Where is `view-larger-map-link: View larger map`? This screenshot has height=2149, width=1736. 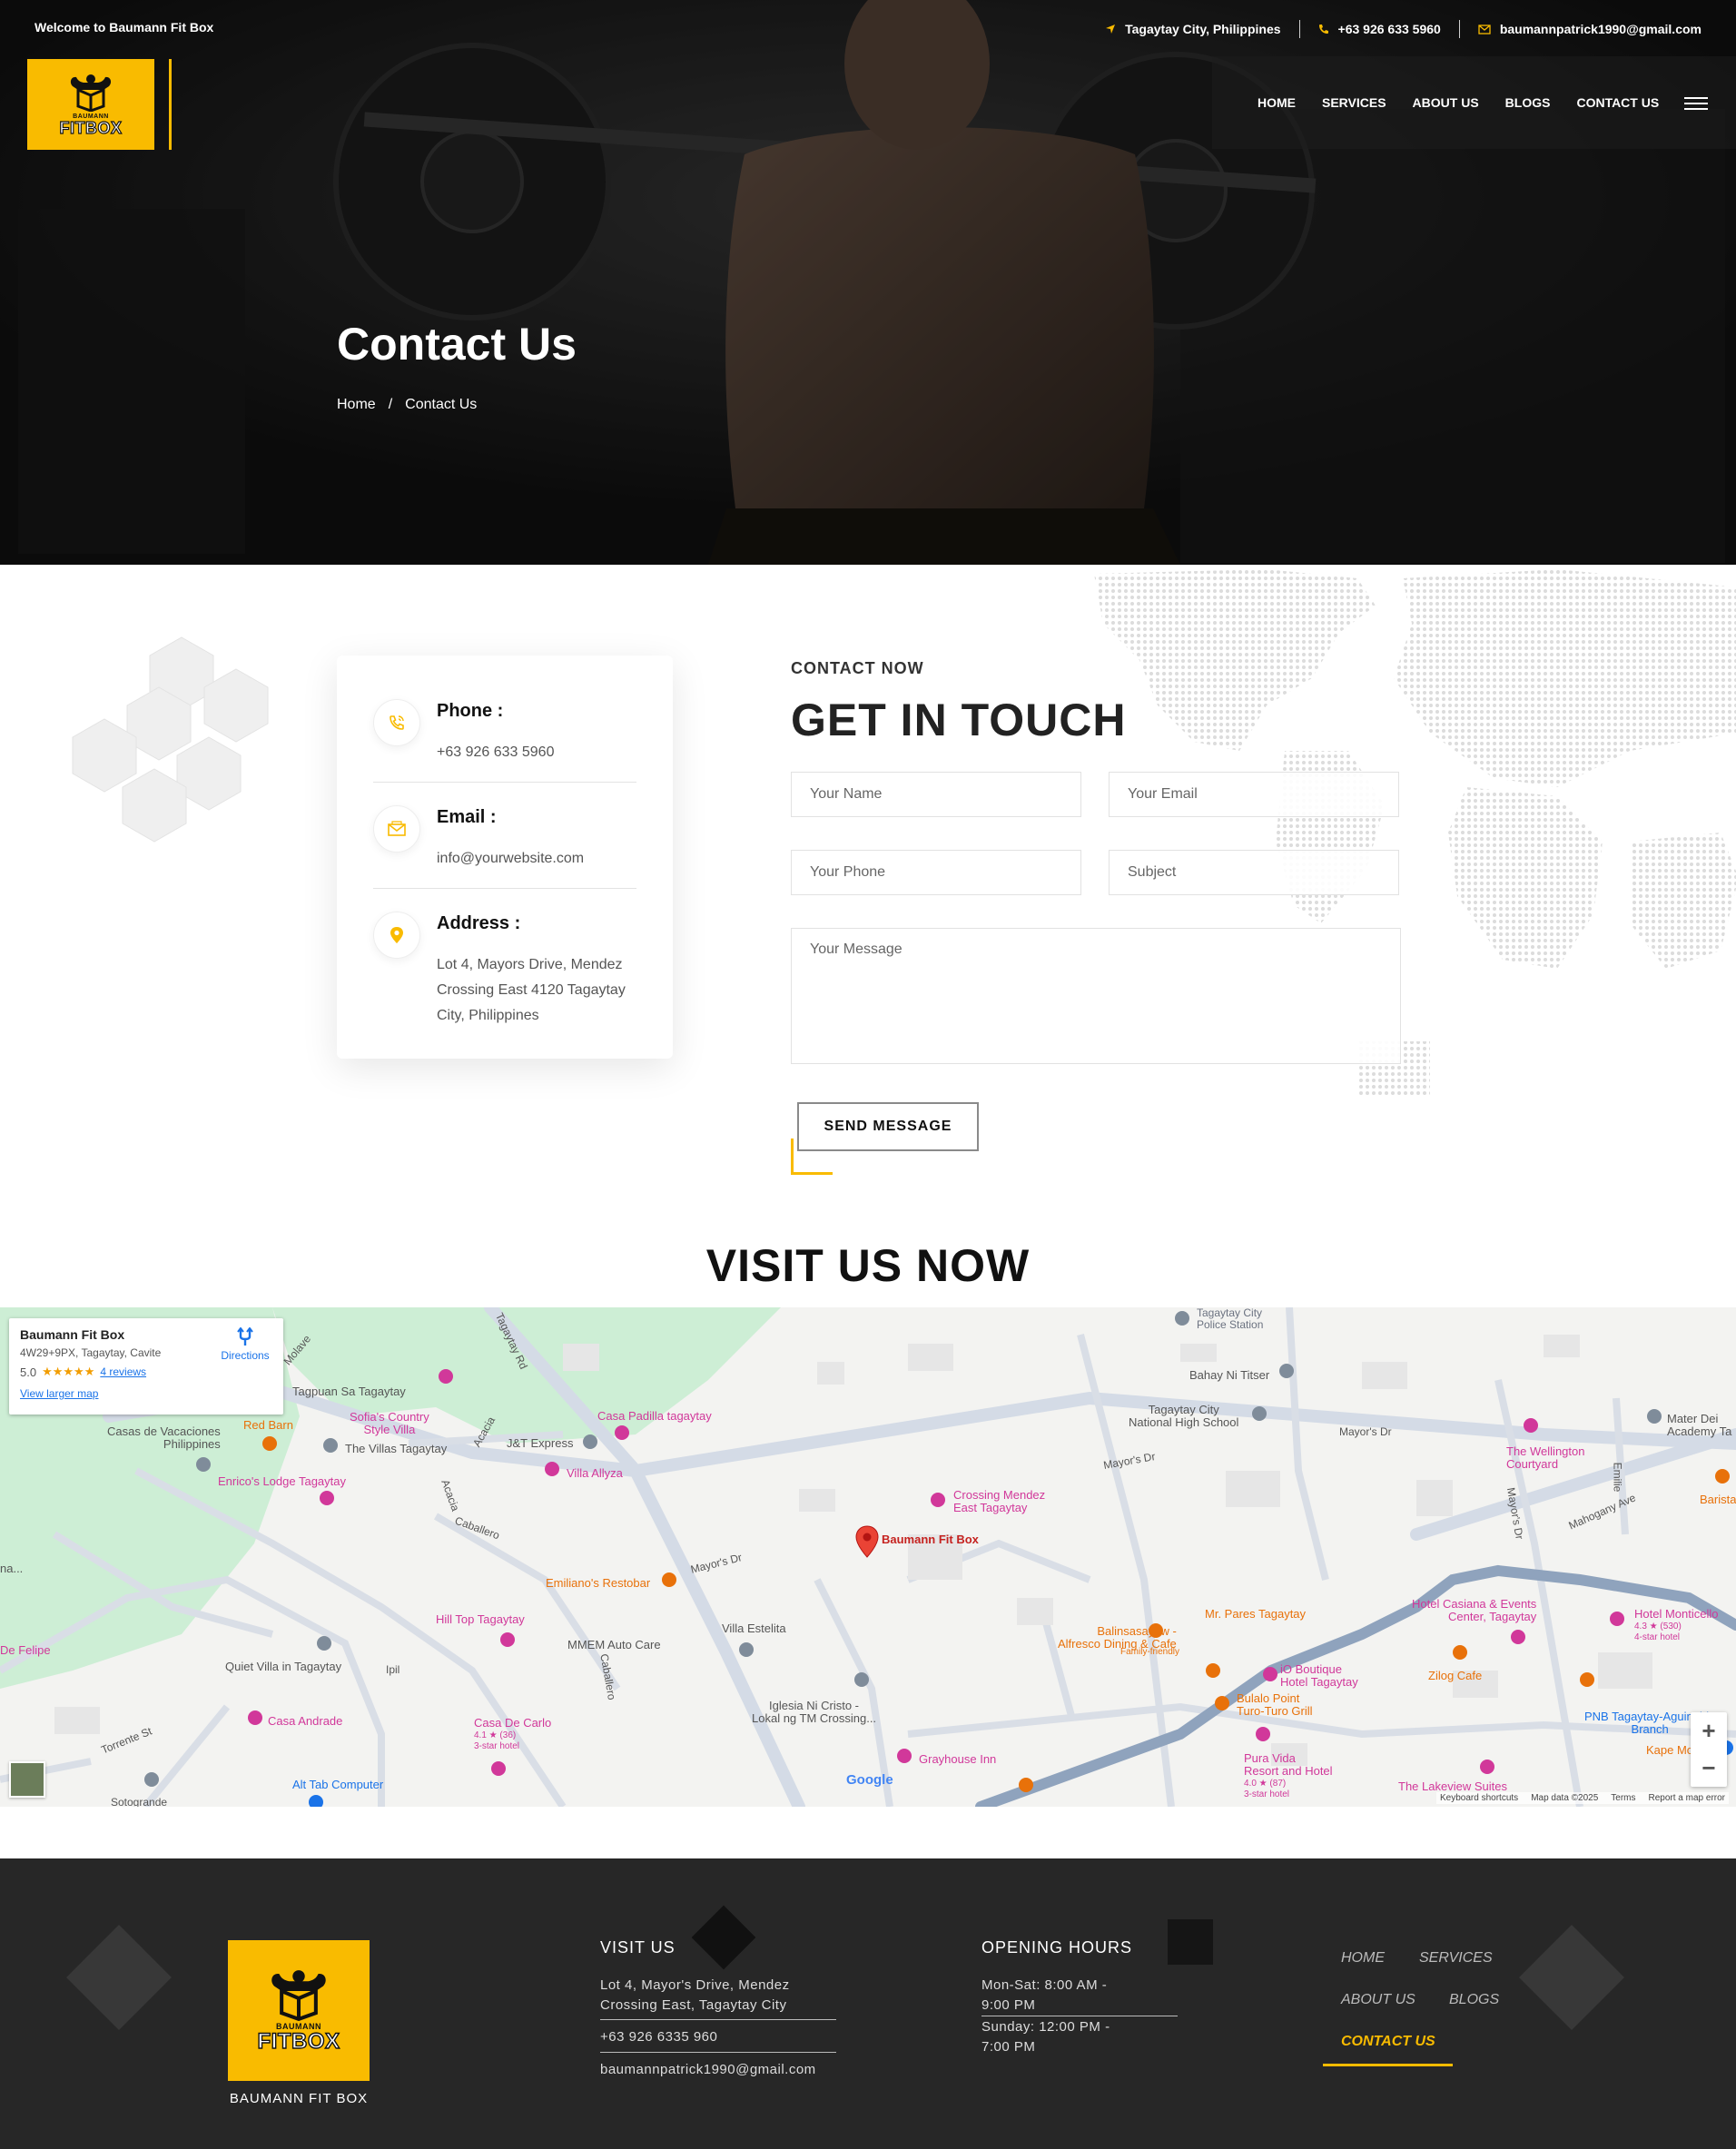
view-larger-map-link: View larger map is located at coordinates (59, 1393).